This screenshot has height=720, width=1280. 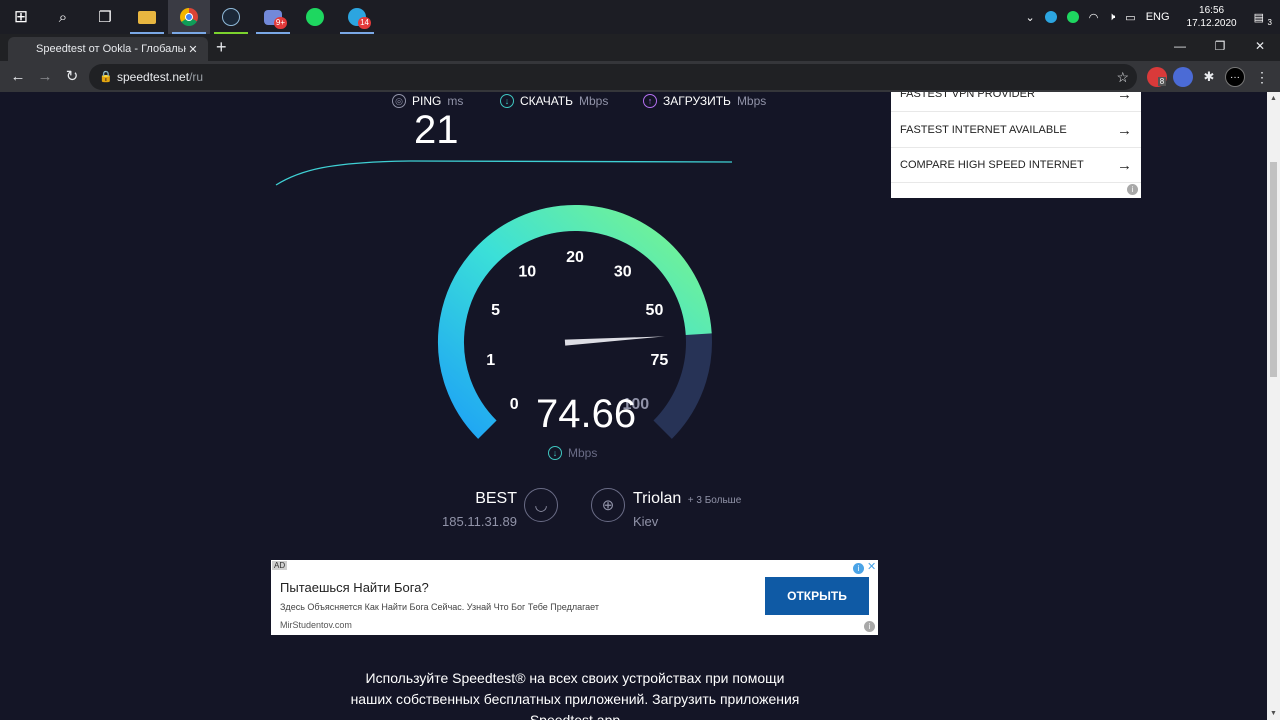 I want to click on maximize-icon: ❐, so click(x=1220, y=47).